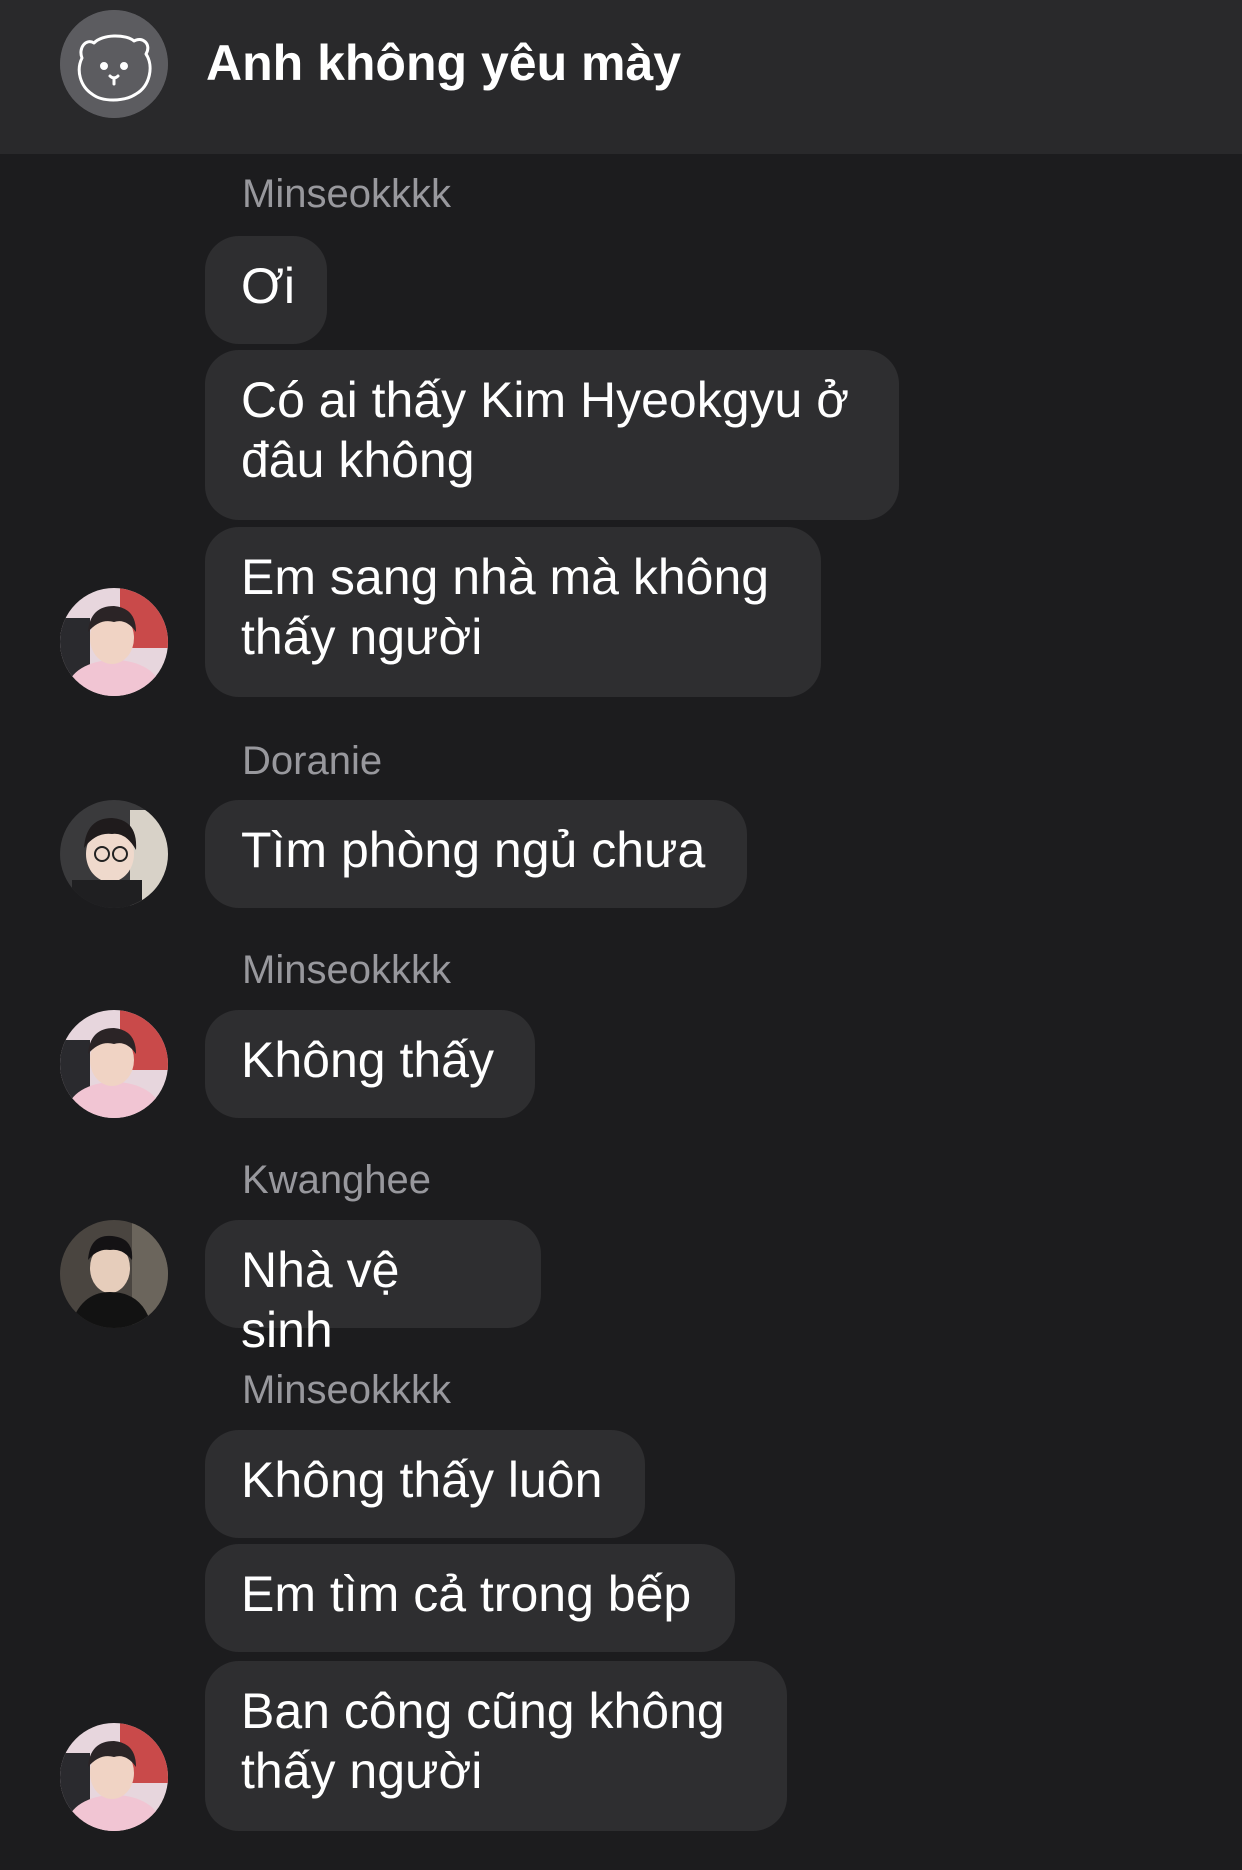 This screenshot has height=1870, width=1242. Describe the element at coordinates (370, 1064) in the screenshot. I see `message-bubble: Không thấy` at that location.